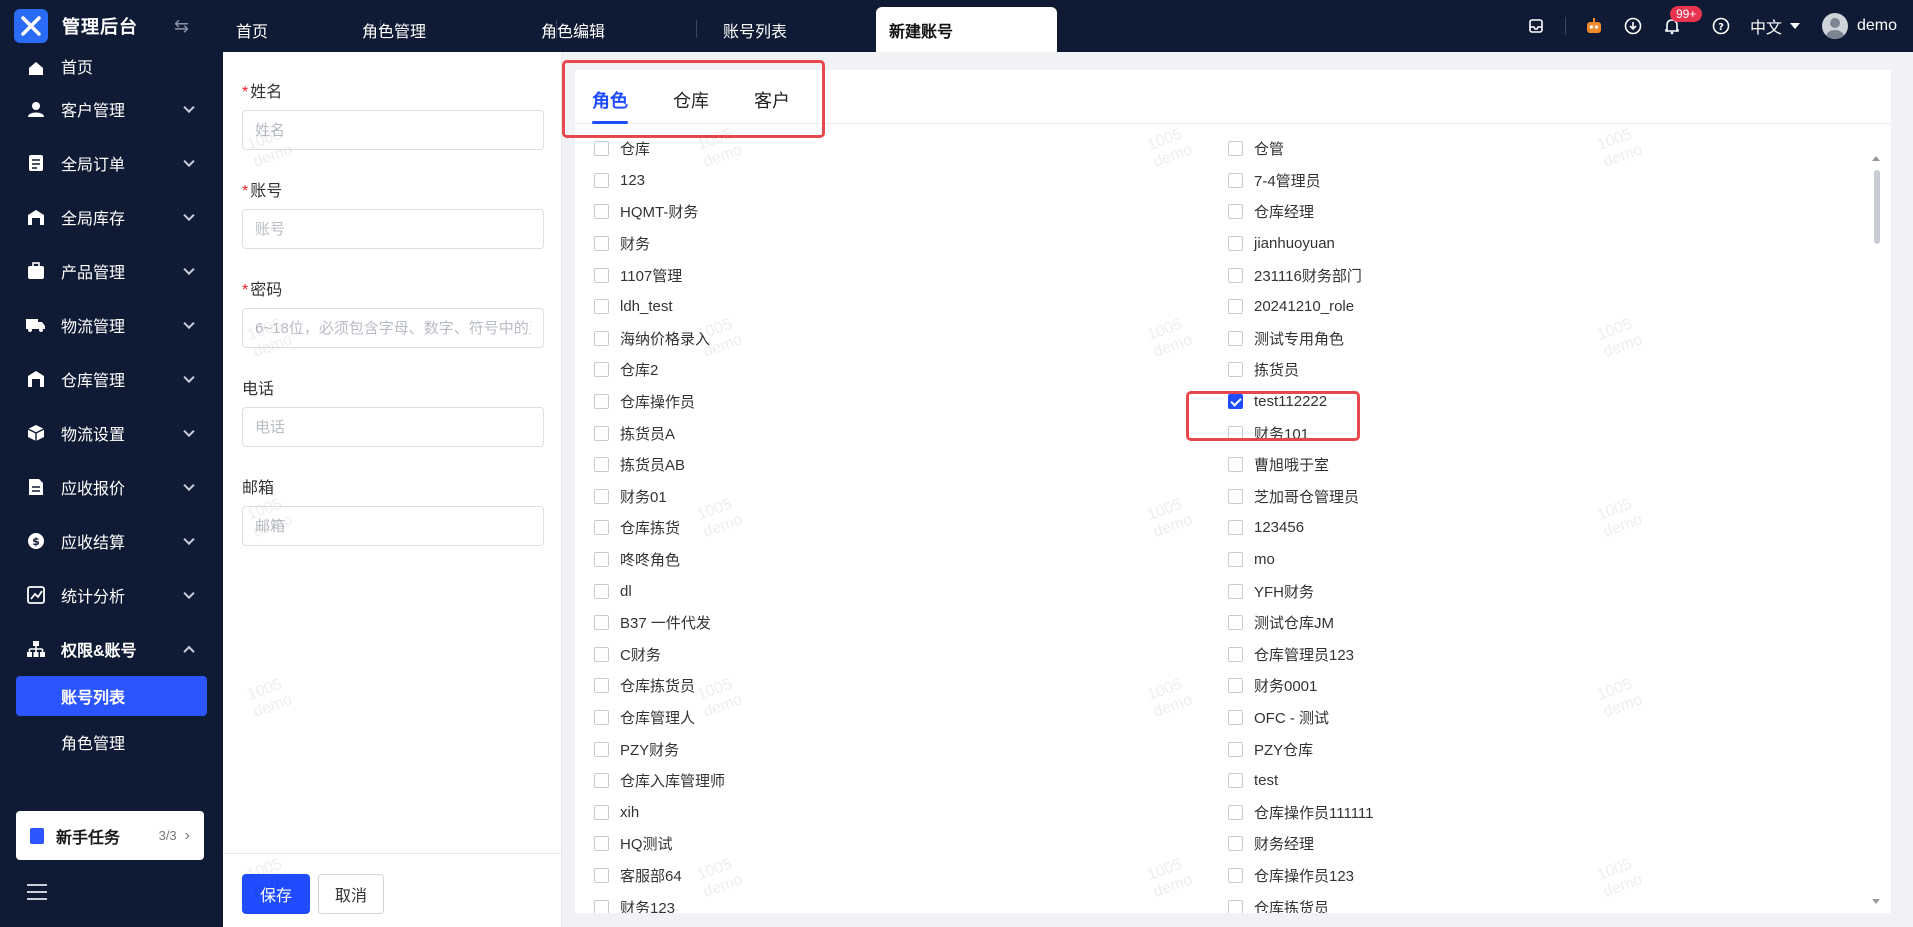 This screenshot has width=1913, height=927. Describe the element at coordinates (659, 812) in the screenshot. I see `role-checkbox-item: xih` at that location.